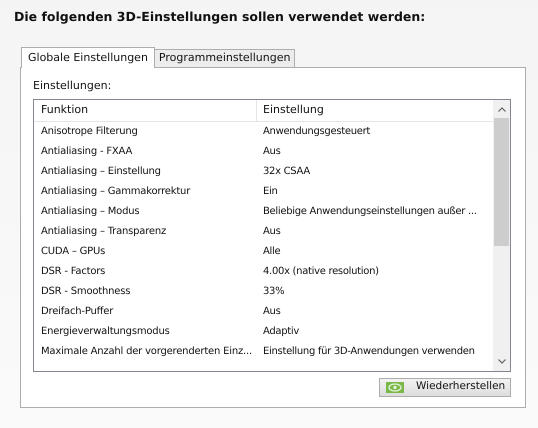 The width and height of the screenshot is (538, 428). Describe the element at coordinates (145, 110) in the screenshot. I see `column-header: Funktion` at that location.